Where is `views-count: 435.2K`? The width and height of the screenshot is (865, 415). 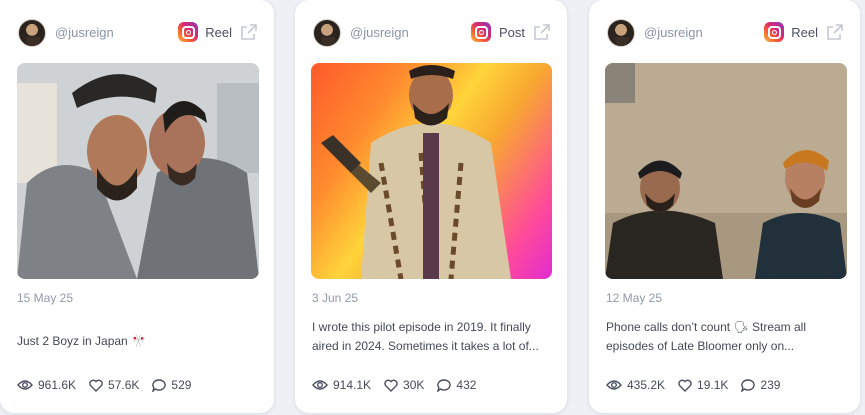 views-count: 435.2K is located at coordinates (646, 385).